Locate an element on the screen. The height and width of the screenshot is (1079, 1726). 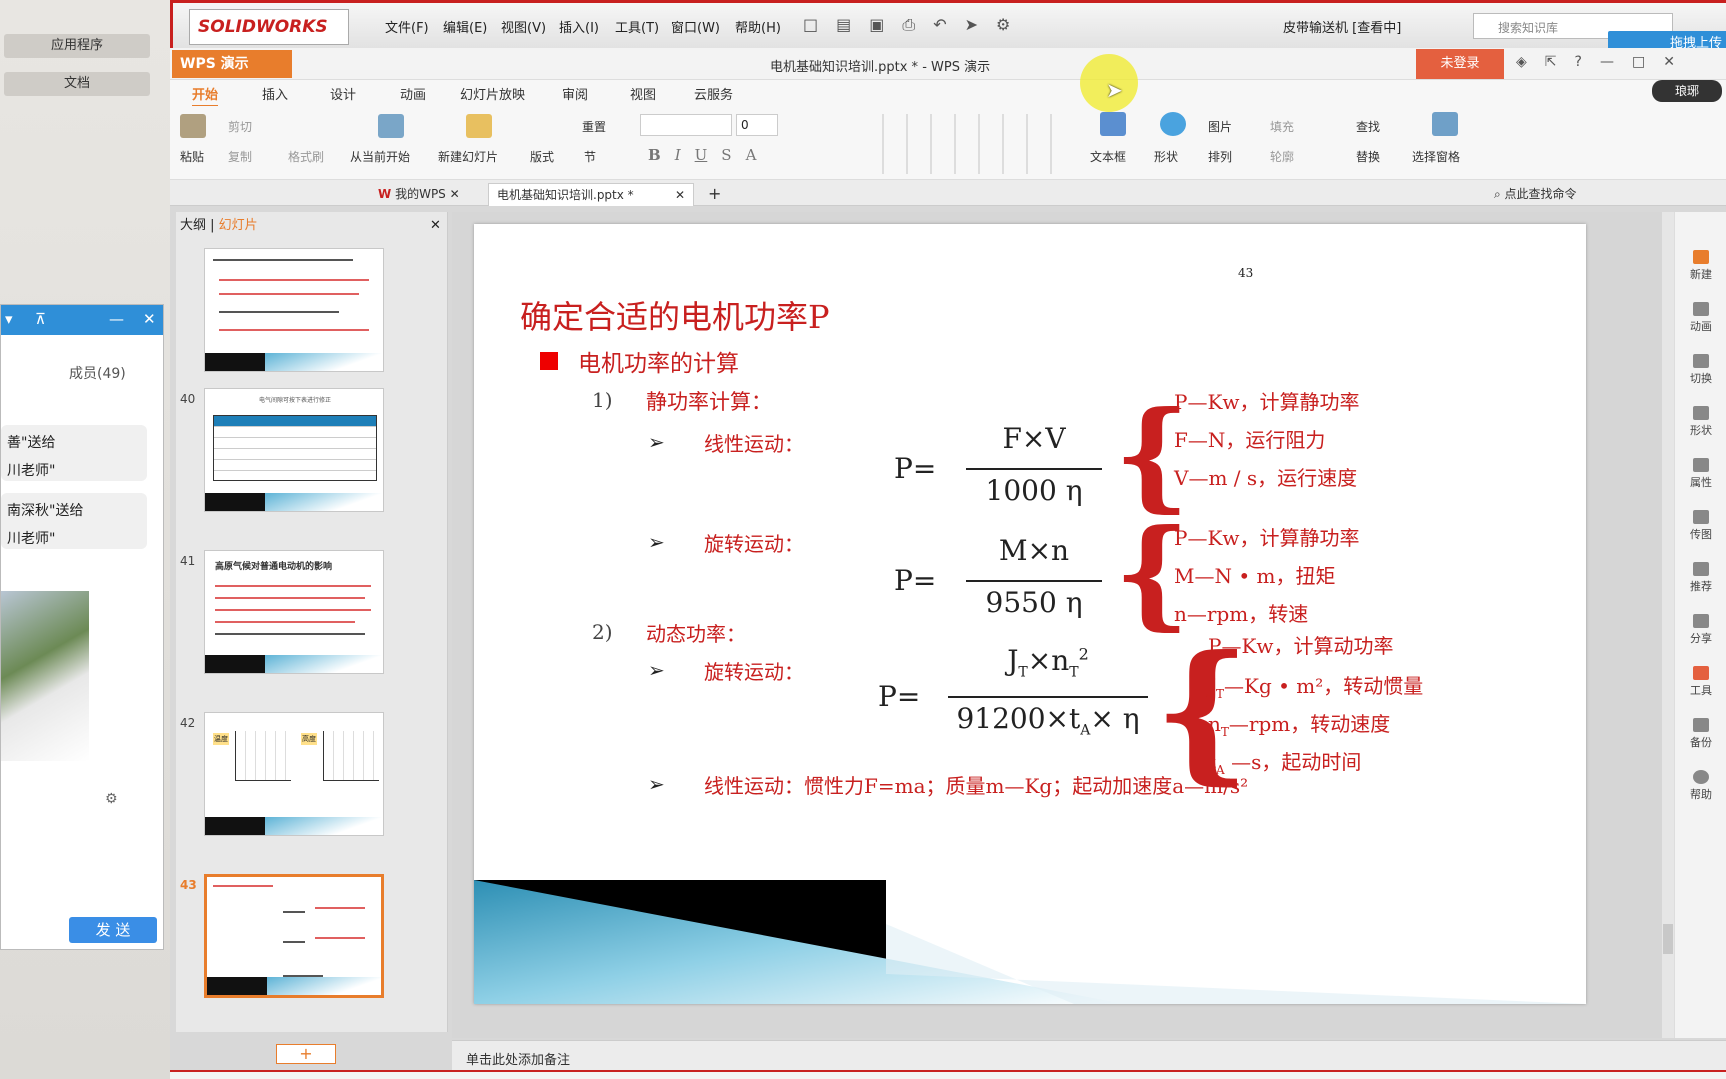
slide-thumbnail-selected is located at coordinates (294, 936).